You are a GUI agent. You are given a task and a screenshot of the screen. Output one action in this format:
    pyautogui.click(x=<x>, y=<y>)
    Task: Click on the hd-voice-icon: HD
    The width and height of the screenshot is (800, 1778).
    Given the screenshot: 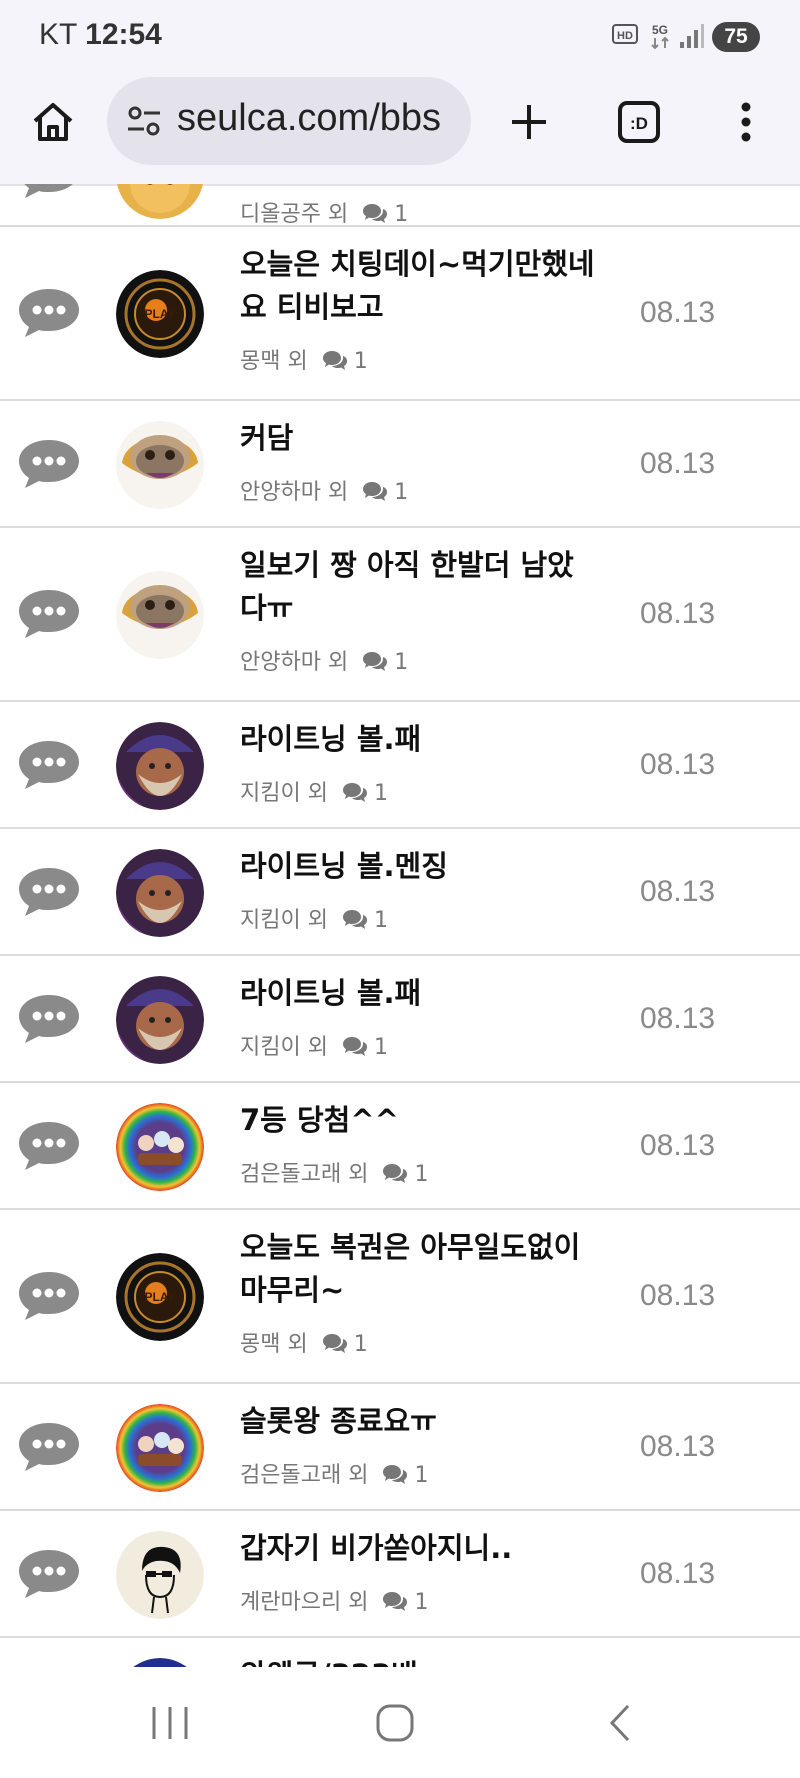 What is the action you would take?
    pyautogui.click(x=625, y=34)
    